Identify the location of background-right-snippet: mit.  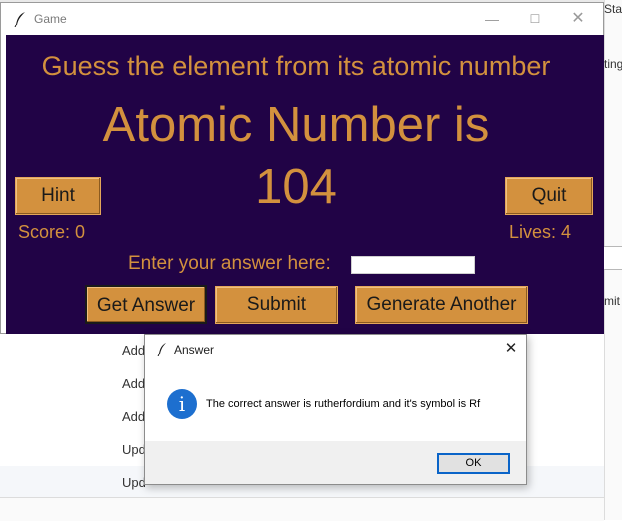
(612, 301).